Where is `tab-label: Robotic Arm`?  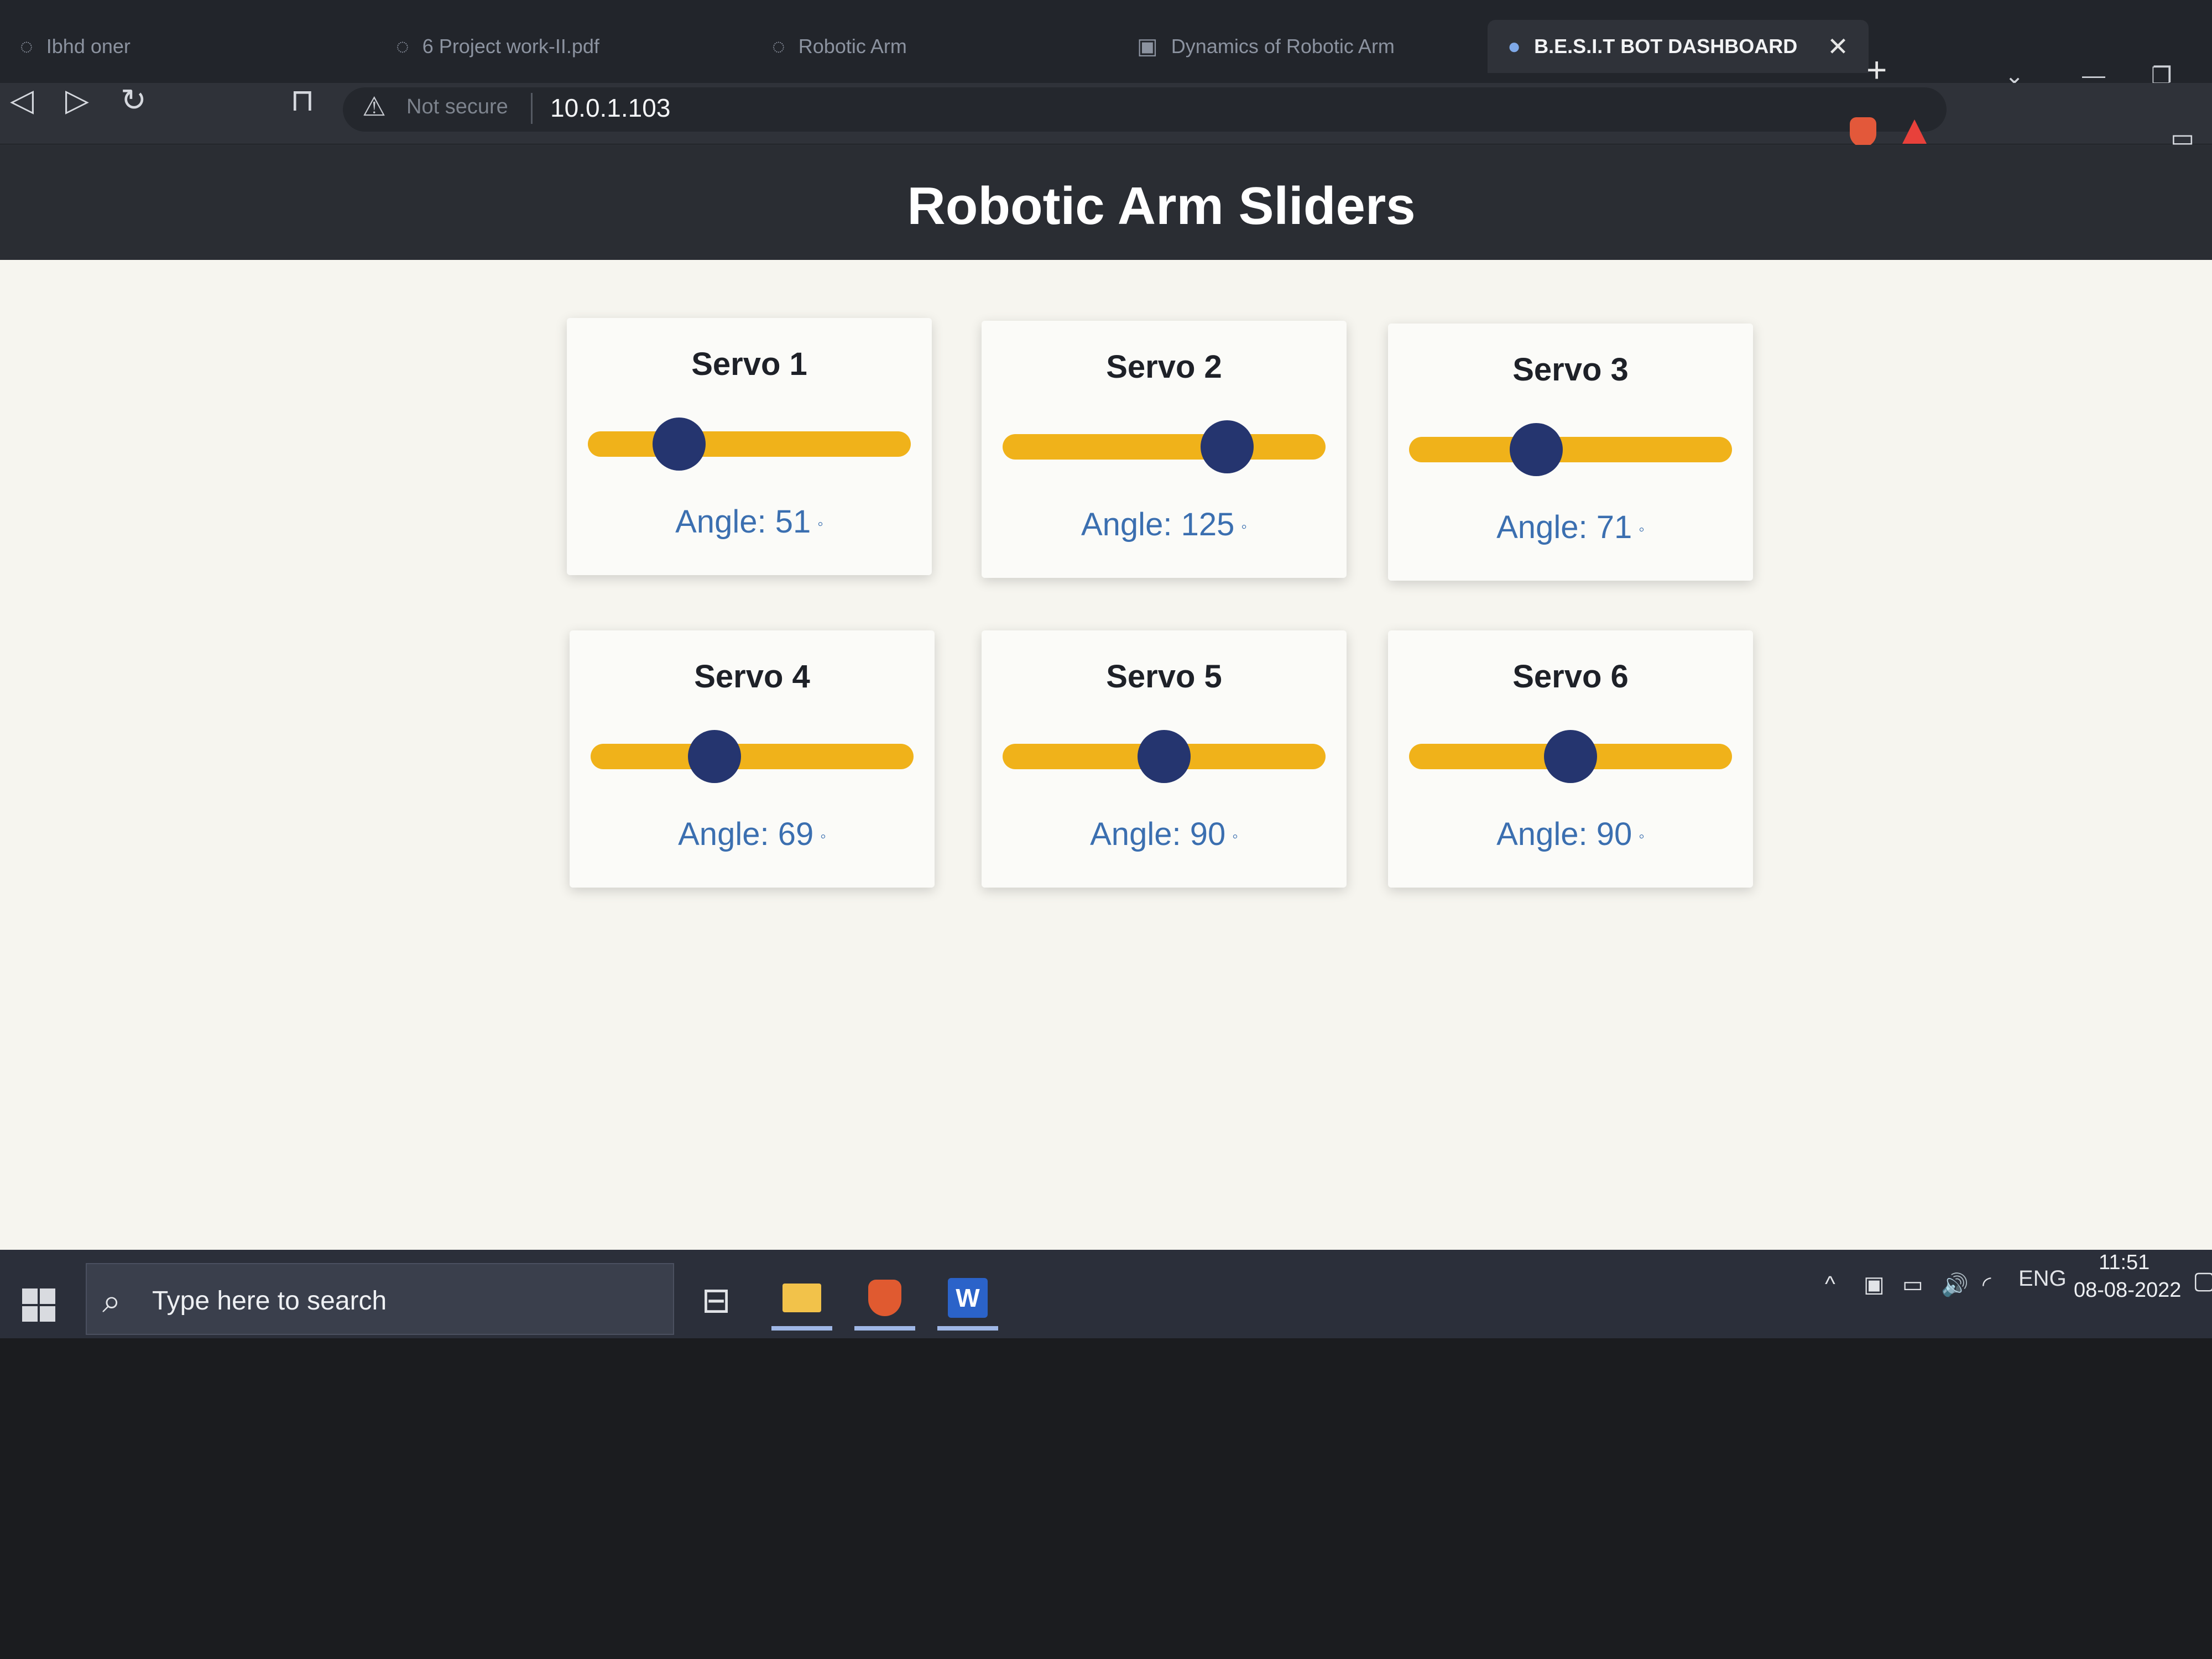
tab-label: Robotic Arm is located at coordinates (853, 46).